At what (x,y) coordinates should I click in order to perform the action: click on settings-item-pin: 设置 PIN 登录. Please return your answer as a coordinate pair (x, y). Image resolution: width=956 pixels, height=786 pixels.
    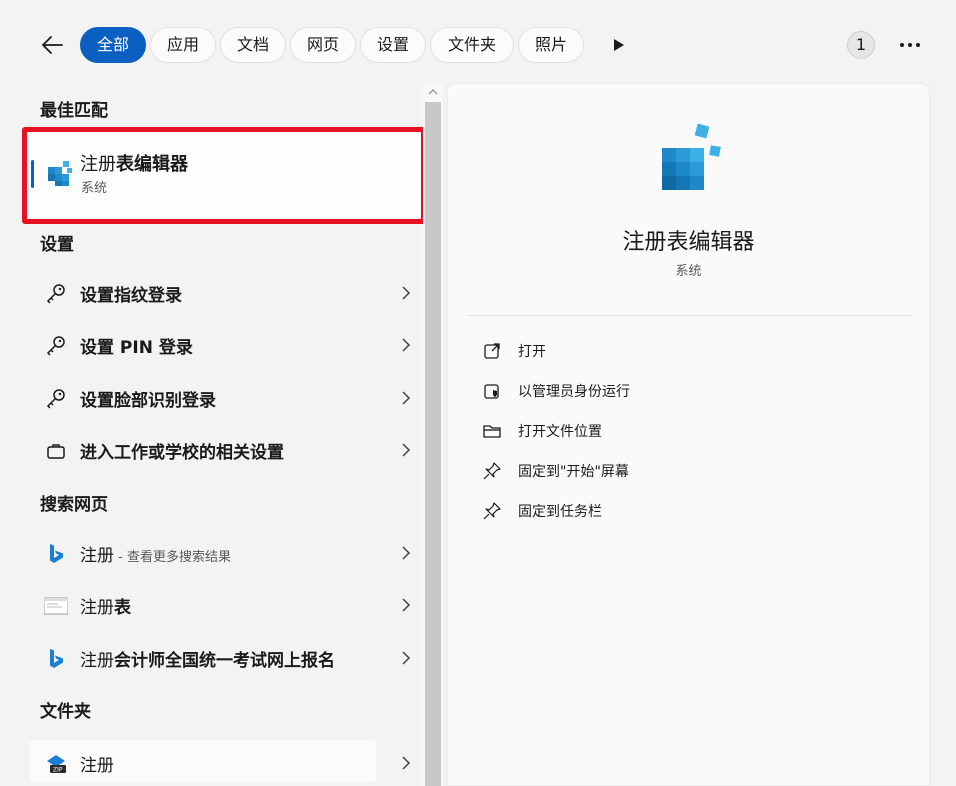
    Looking at the image, I should click on (225, 345).